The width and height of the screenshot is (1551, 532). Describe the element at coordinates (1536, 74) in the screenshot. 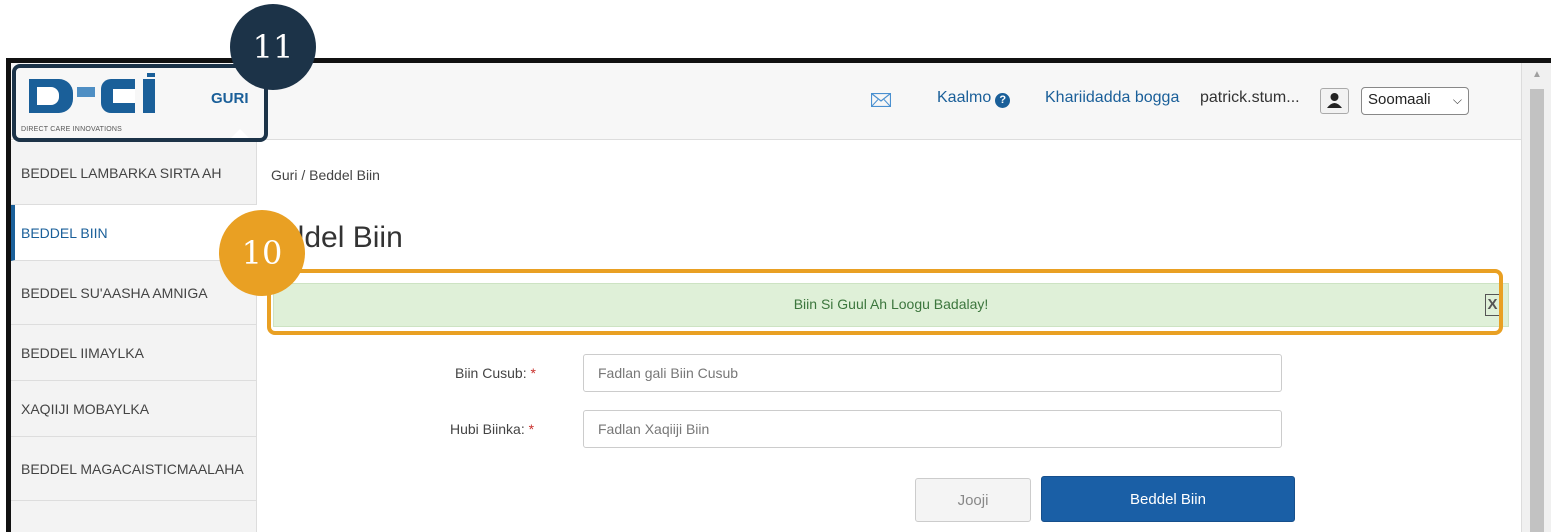

I see `scroll-up-arrow-icon: ▲` at that location.